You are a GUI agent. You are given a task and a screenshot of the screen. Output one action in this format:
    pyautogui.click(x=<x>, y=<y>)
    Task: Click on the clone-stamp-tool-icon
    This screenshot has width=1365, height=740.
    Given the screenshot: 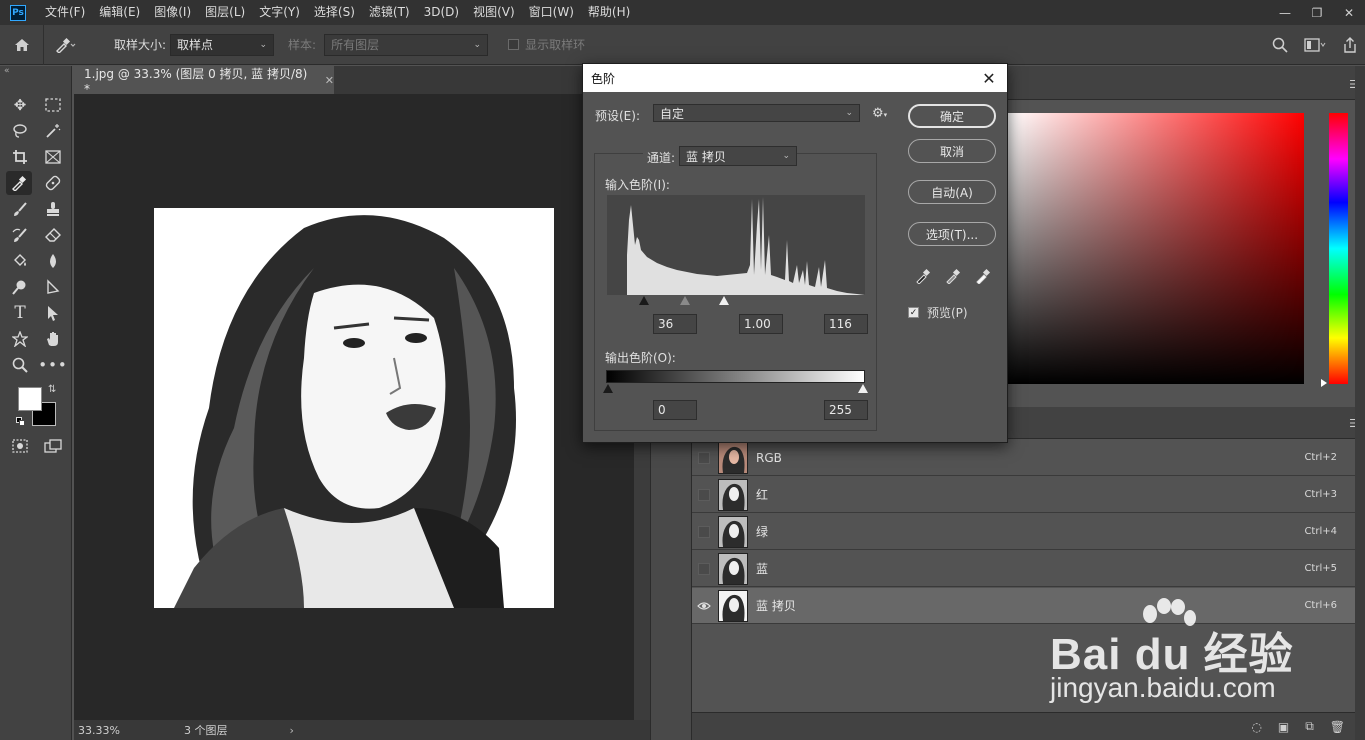 What is the action you would take?
    pyautogui.click(x=53, y=209)
    